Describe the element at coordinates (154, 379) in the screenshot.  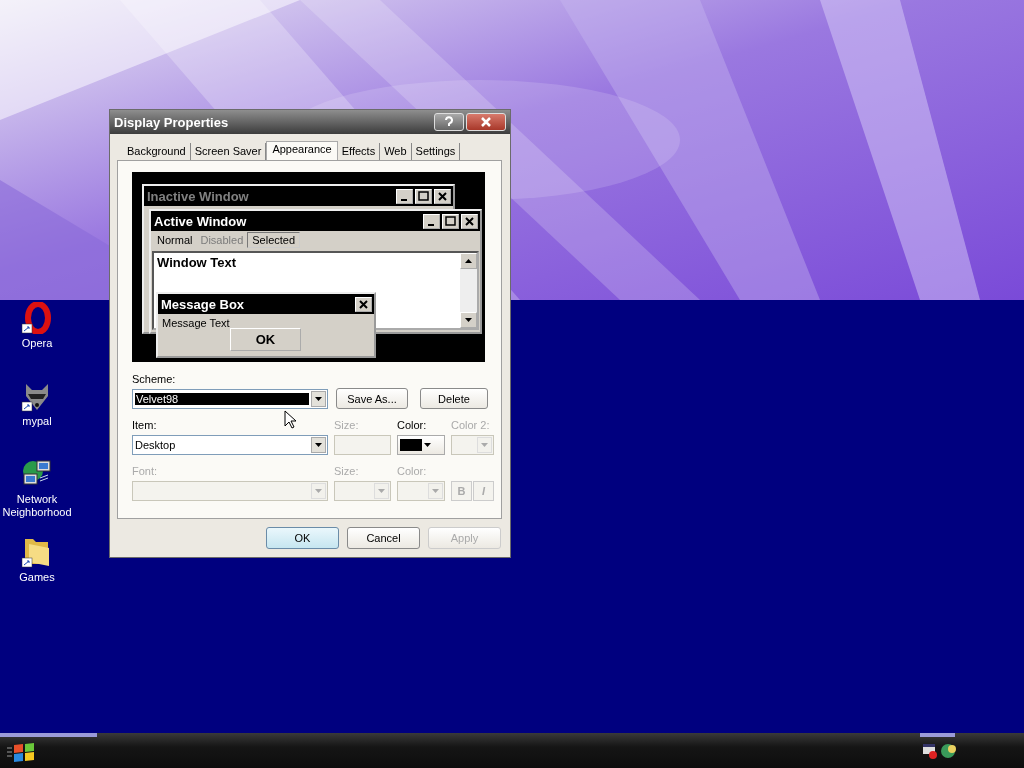
I see `field-label: Scheme:` at that location.